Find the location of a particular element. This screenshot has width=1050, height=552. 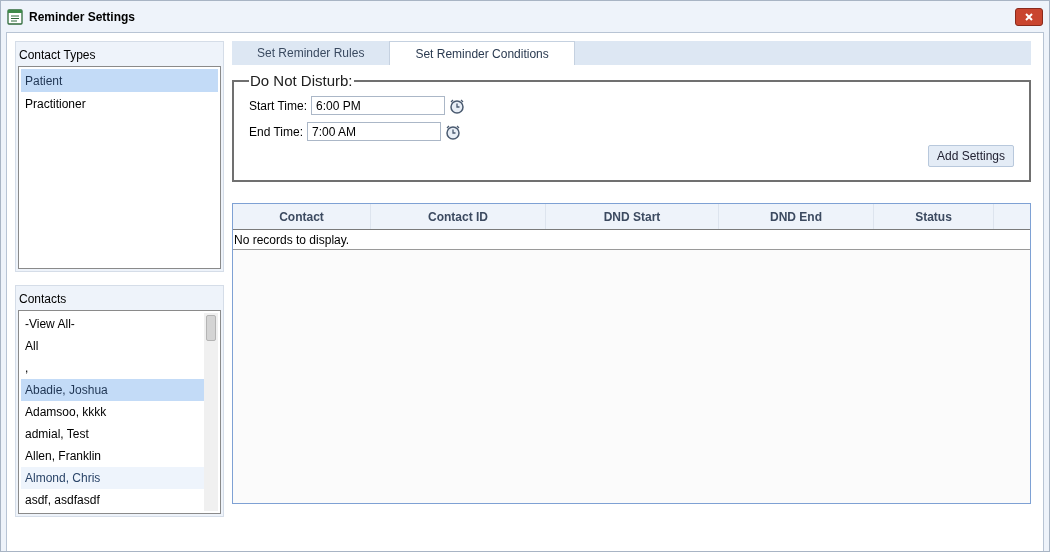

list-item: admial, Test is located at coordinates (112, 434).